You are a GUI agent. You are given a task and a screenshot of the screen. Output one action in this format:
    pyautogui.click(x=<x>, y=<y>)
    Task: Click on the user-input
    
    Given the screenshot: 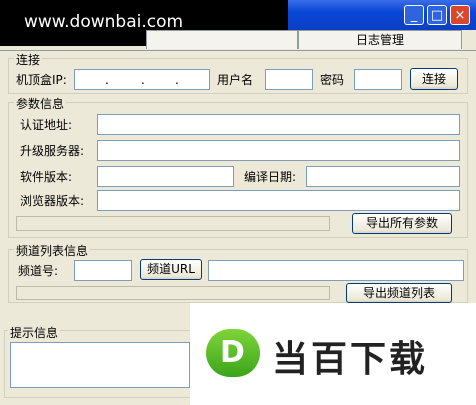 What is the action you would take?
    pyautogui.click(x=289, y=79)
    